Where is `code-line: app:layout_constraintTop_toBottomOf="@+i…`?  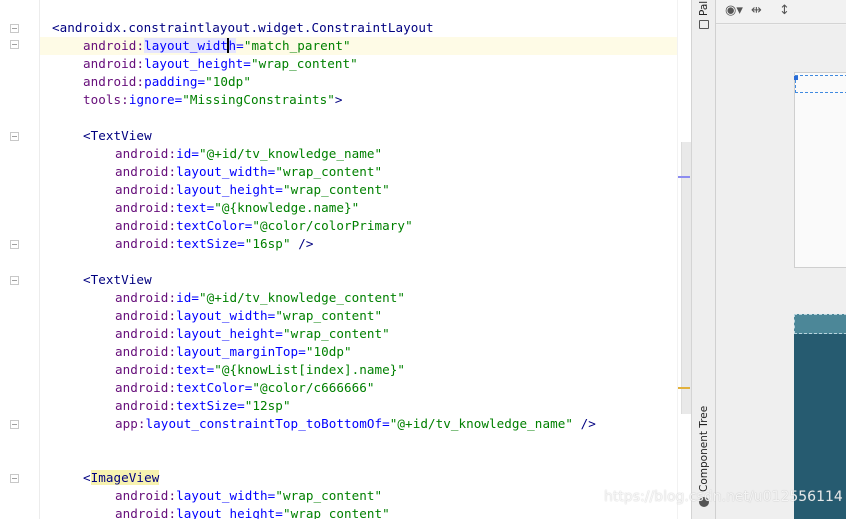 code-line: app:layout_constraintTop_toBottomOf="@+i… is located at coordinates (360, 424).